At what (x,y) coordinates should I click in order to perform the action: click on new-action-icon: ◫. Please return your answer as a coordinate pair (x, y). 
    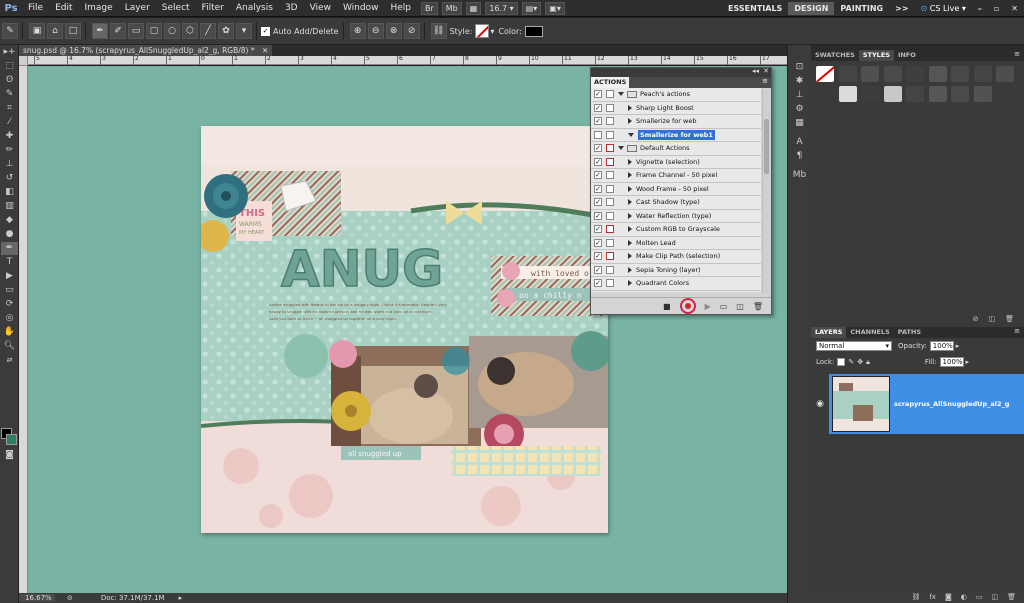
    Looking at the image, I should click on (740, 306).